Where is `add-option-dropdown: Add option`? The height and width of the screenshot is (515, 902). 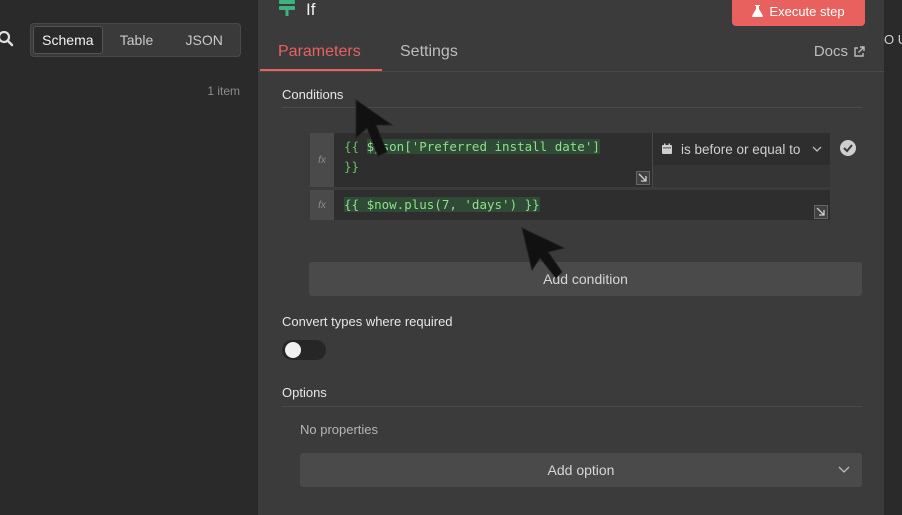 add-option-dropdown: Add option is located at coordinates (581, 470).